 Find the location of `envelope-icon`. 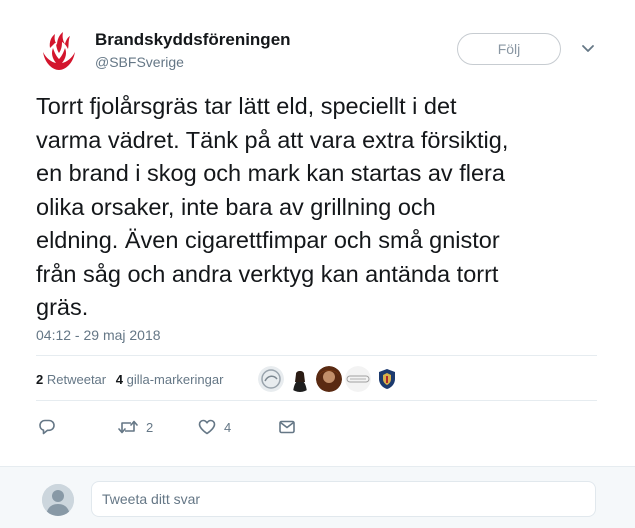

envelope-icon is located at coordinates (287, 427).